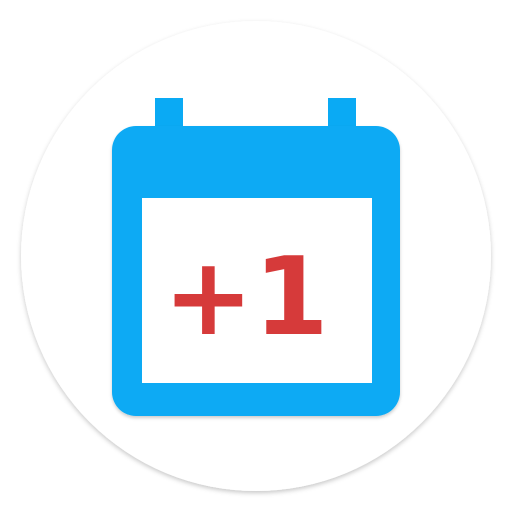 This screenshot has width=512, height=512. What do you see at coordinates (246, 297) in the screenshot?
I see `plus-one-label: +1` at bounding box center [246, 297].